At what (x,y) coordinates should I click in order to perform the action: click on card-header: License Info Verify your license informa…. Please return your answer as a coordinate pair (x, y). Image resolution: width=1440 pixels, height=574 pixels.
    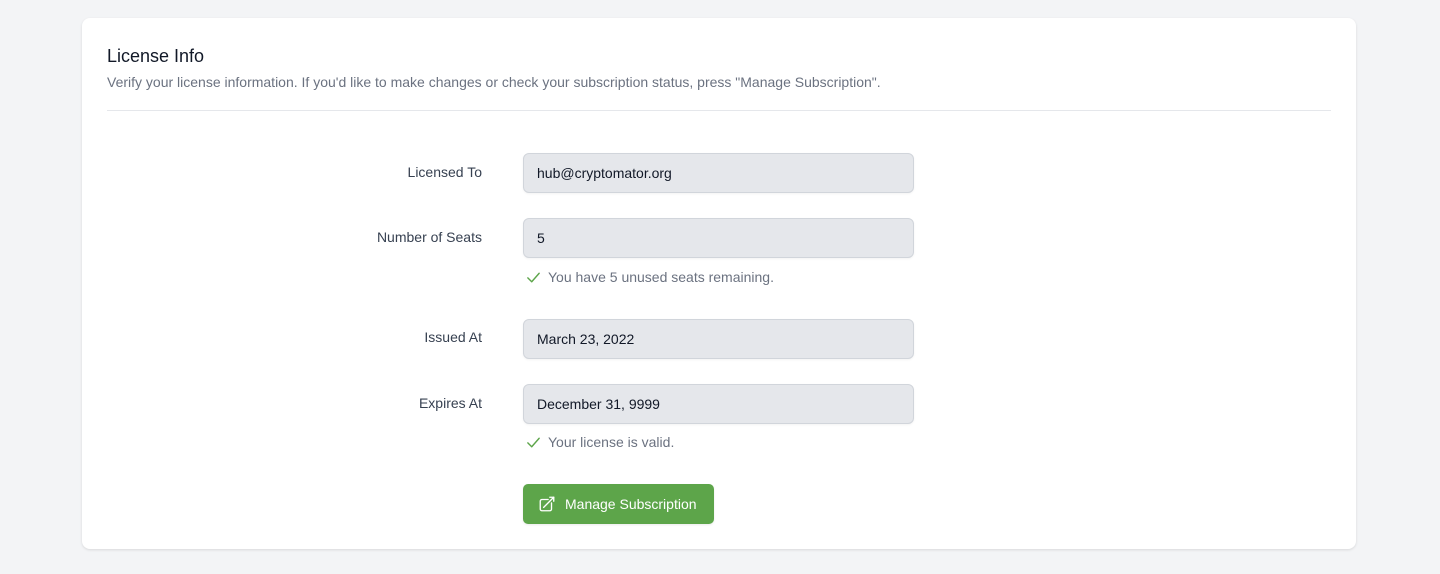
    Looking at the image, I should click on (719, 68).